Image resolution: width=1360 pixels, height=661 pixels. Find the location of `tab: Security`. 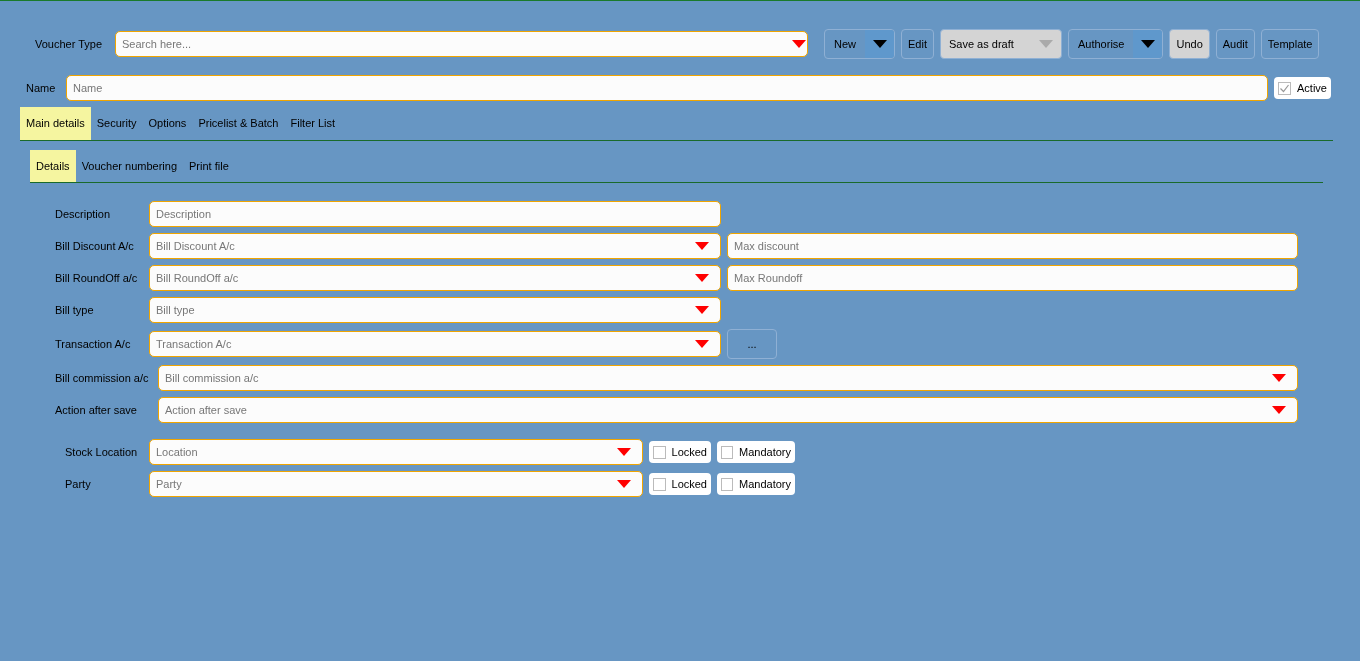

tab: Security is located at coordinates (116, 123).